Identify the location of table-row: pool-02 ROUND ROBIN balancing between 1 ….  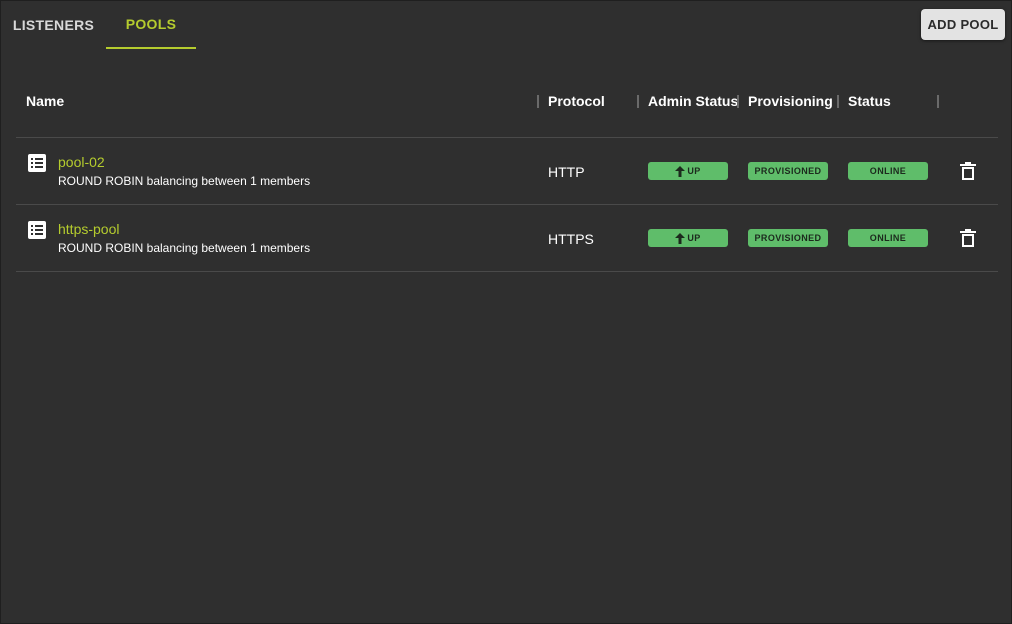
(507, 171).